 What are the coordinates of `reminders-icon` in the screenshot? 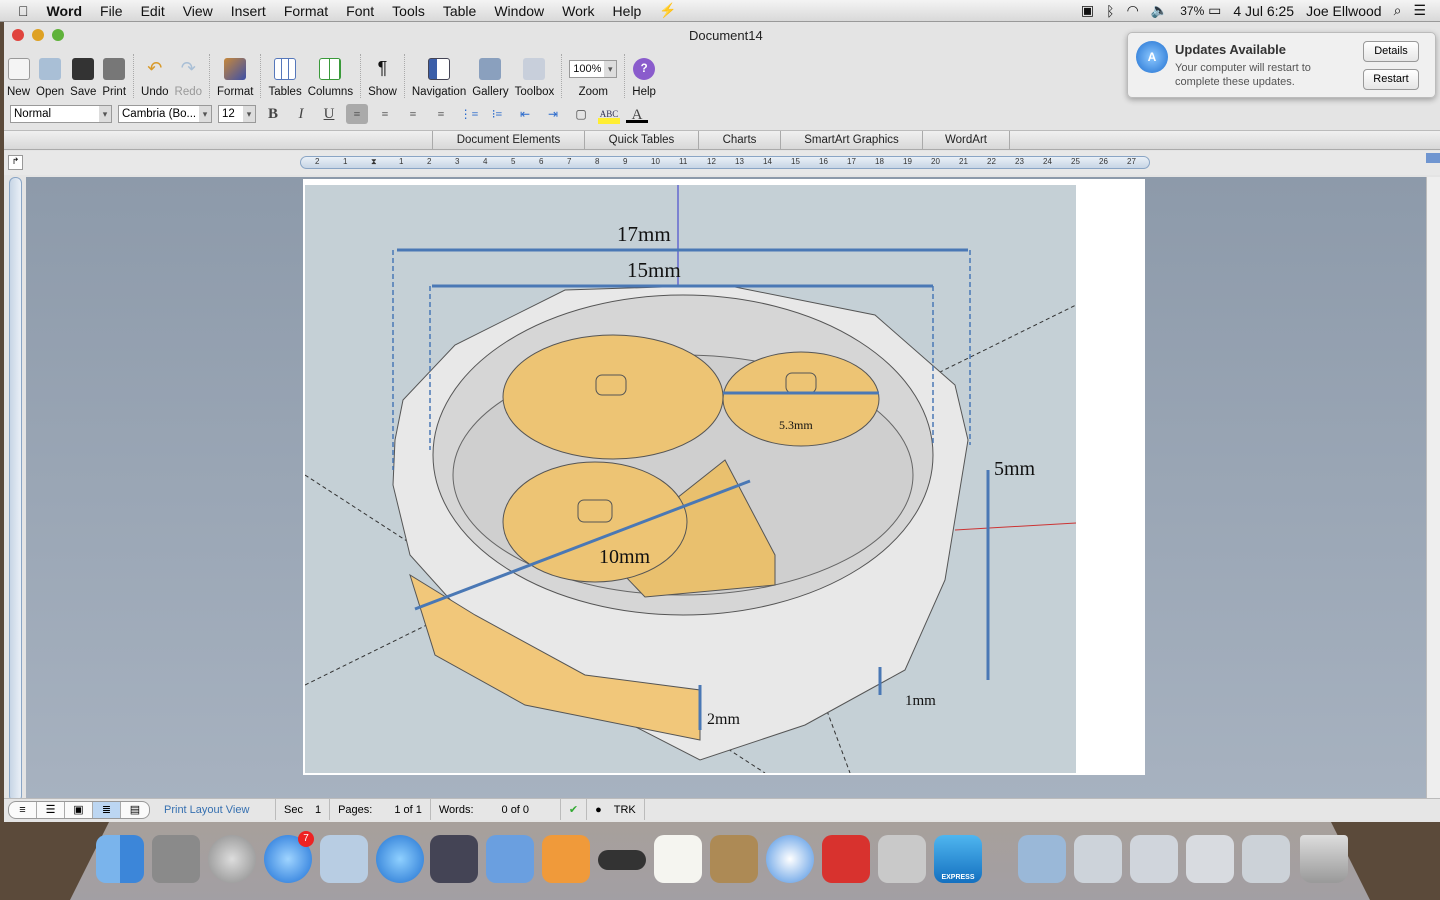 It's located at (678, 859).